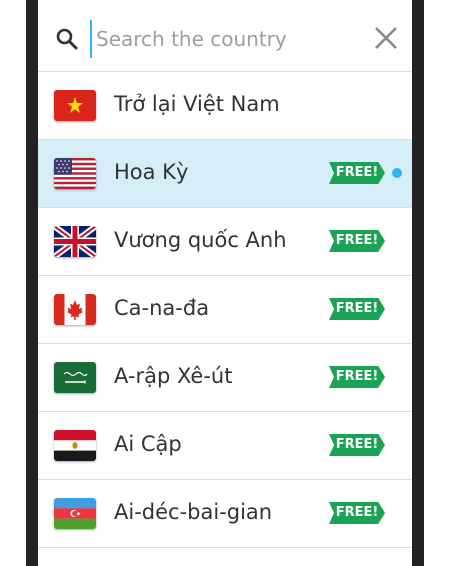 Image resolution: width=450 pixels, height=566 pixels. Describe the element at coordinates (162, 308) in the screenshot. I see `country-name: Ca-na-đa` at that location.